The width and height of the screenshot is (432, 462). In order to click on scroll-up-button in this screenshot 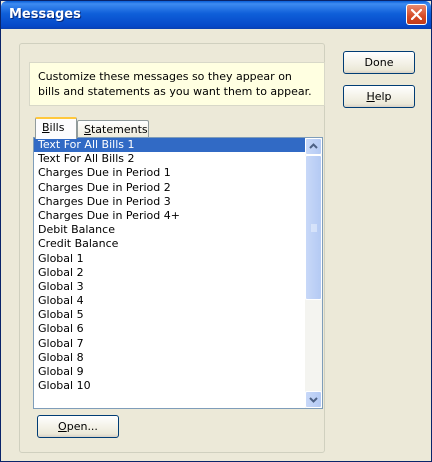, I will do `click(313, 146)`.